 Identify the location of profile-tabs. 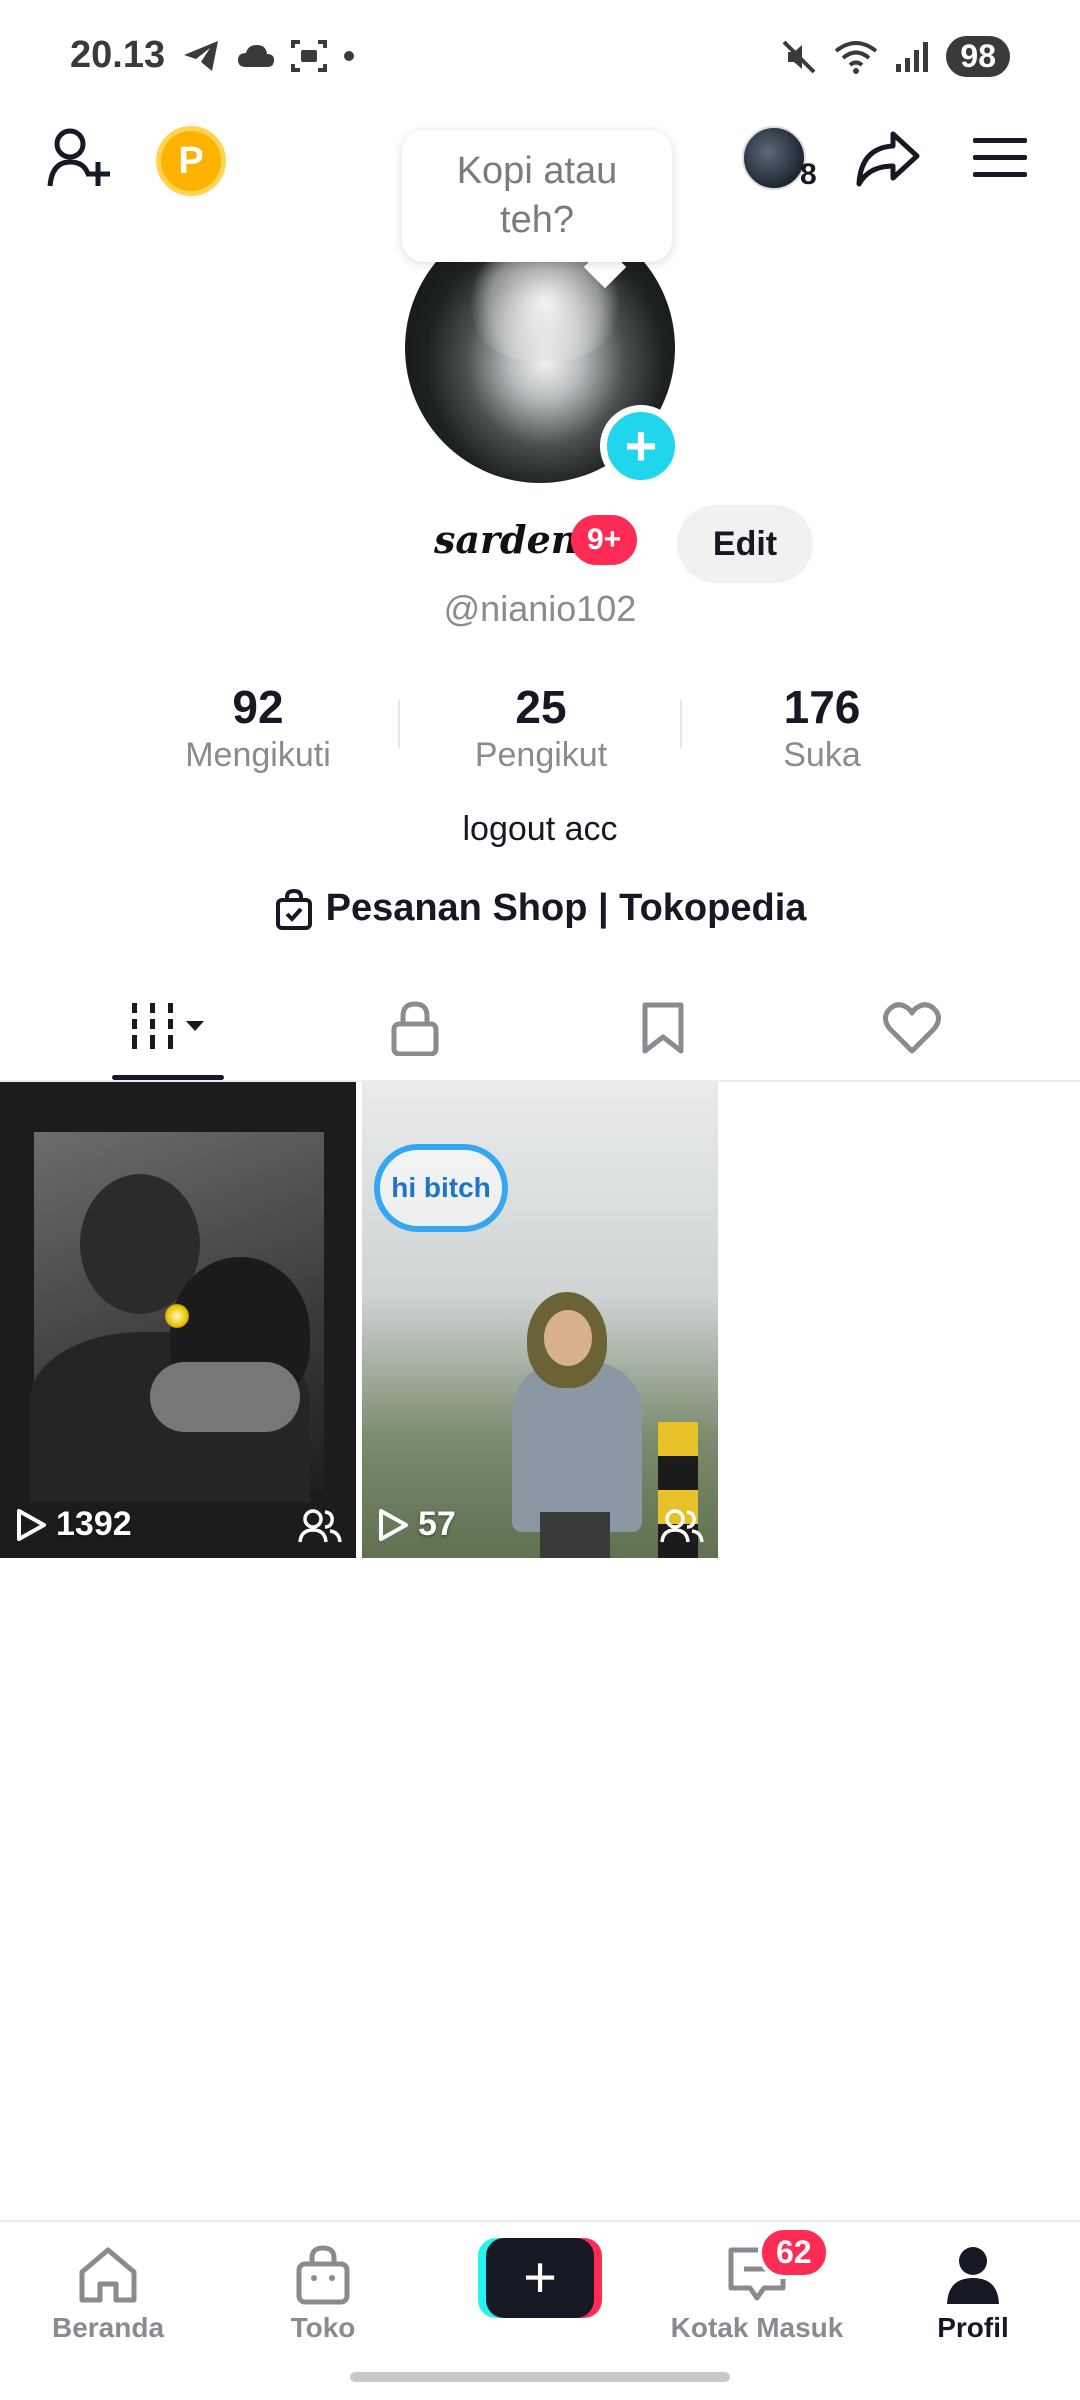
(540, 1028).